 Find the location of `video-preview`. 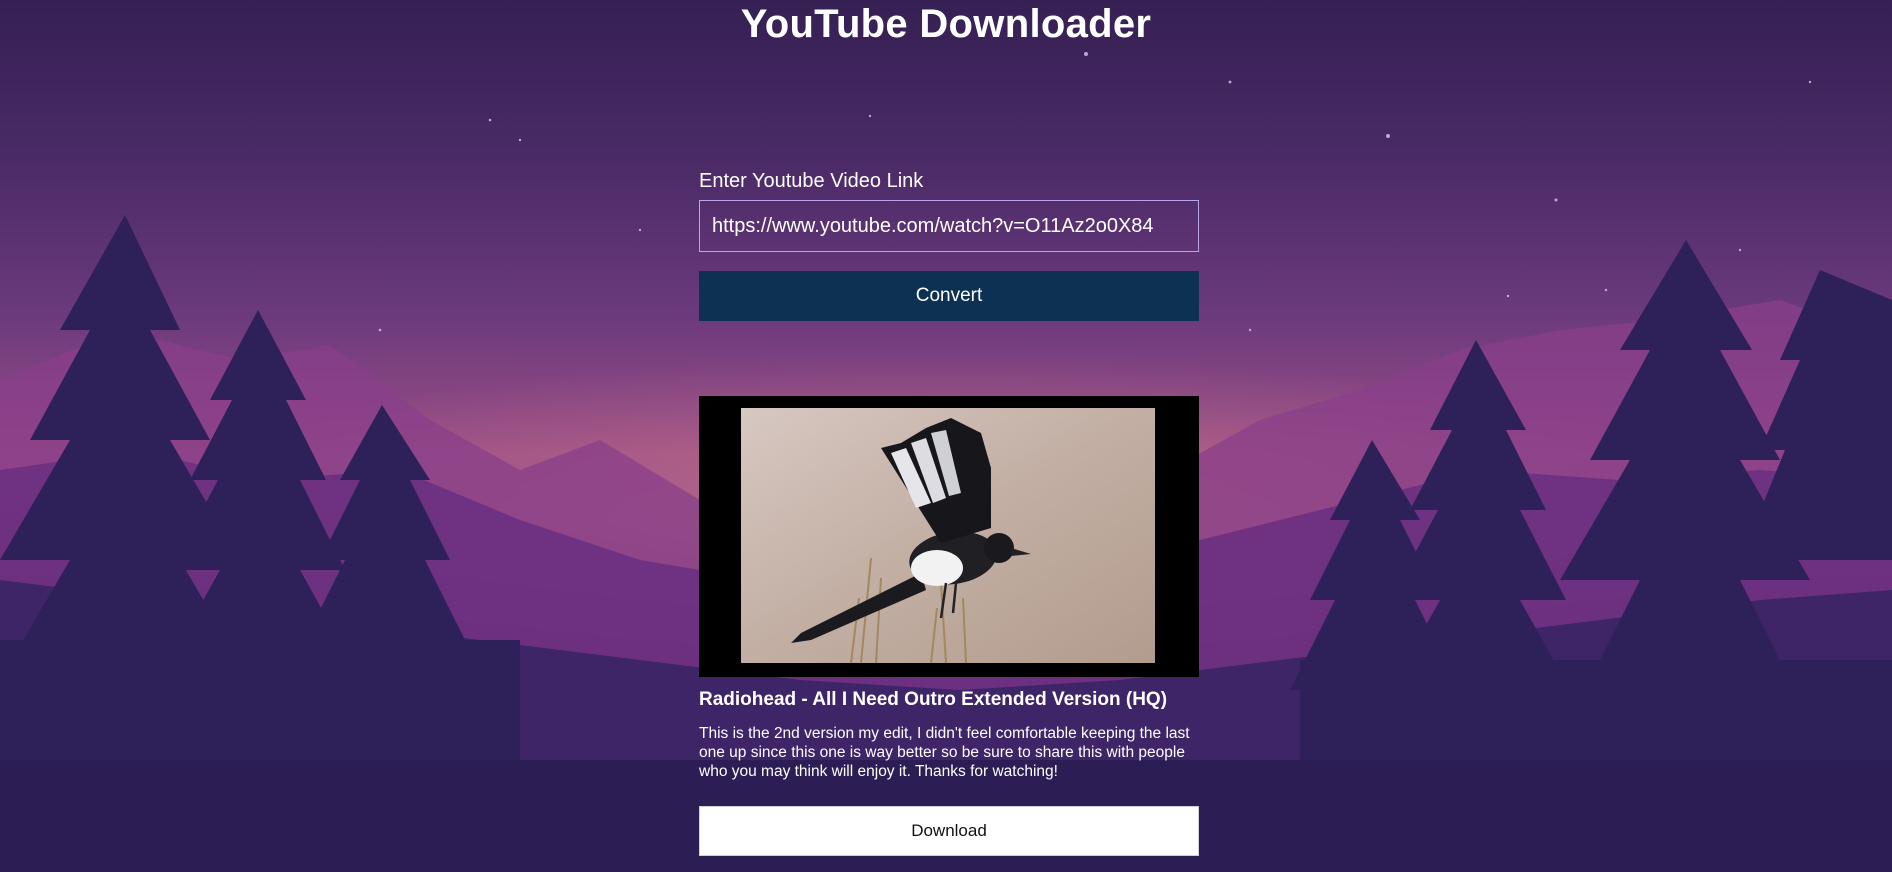

video-preview is located at coordinates (949, 536).